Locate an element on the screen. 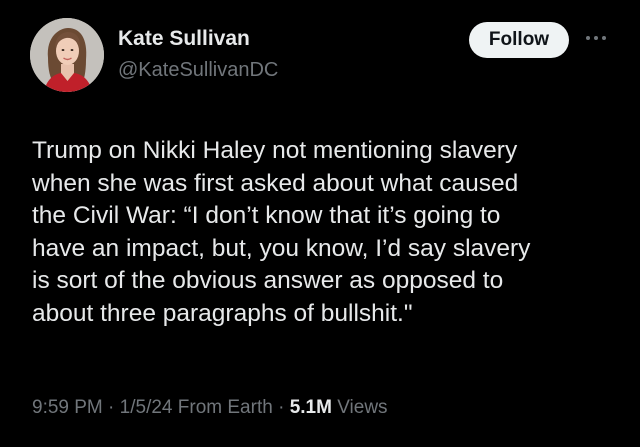 This screenshot has height=447, width=640. tweet-meta: 9:59 PM · 1/5/24 From Earth · 5.1M Views is located at coordinates (210, 408).